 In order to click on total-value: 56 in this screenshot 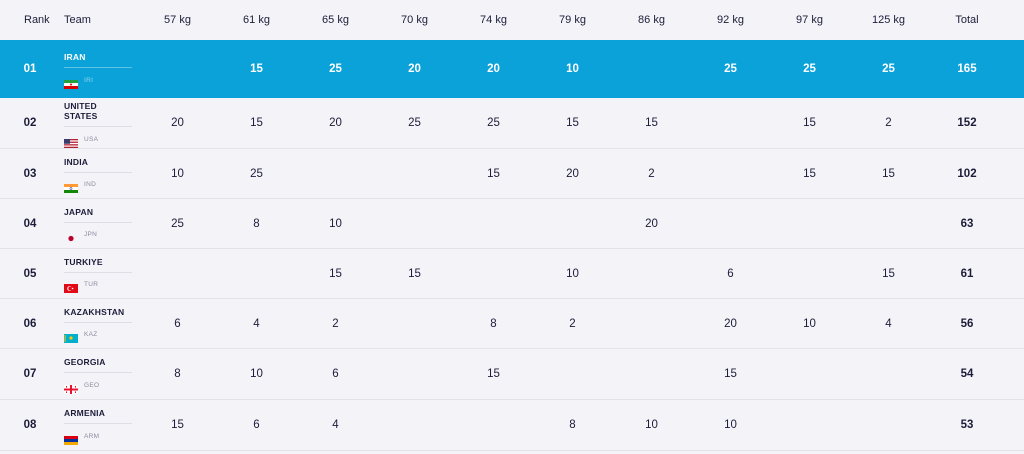, I will do `click(967, 323)`.